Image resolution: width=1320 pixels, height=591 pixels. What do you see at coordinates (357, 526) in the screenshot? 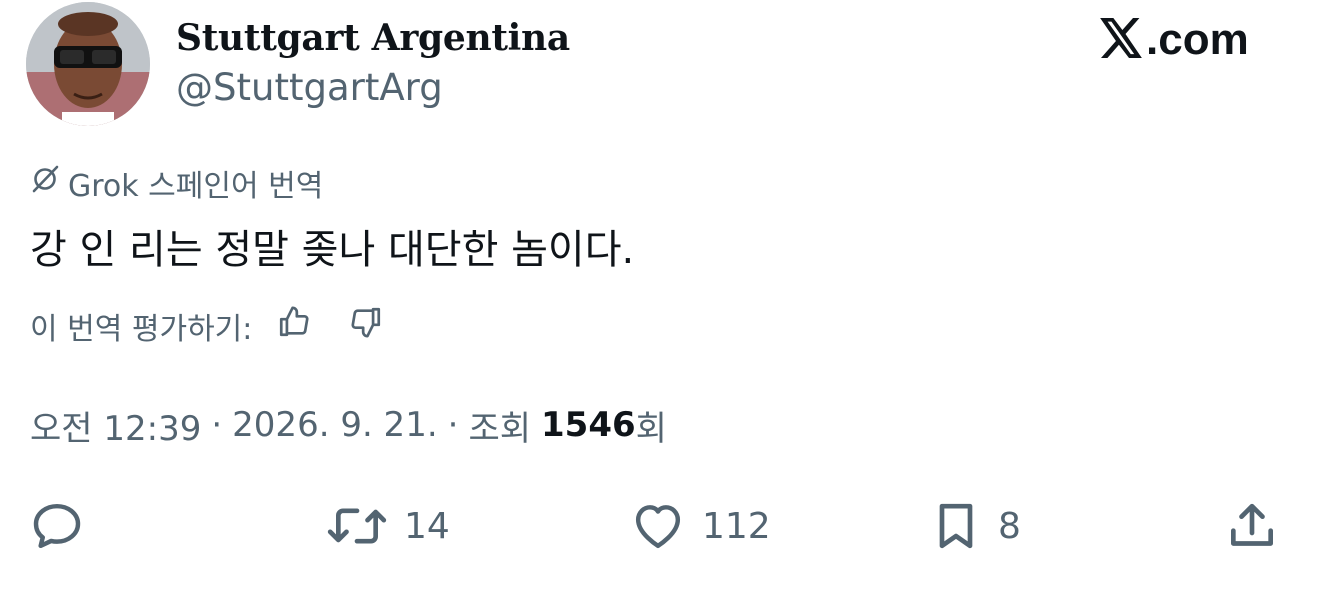
I see `retweet-icon` at bounding box center [357, 526].